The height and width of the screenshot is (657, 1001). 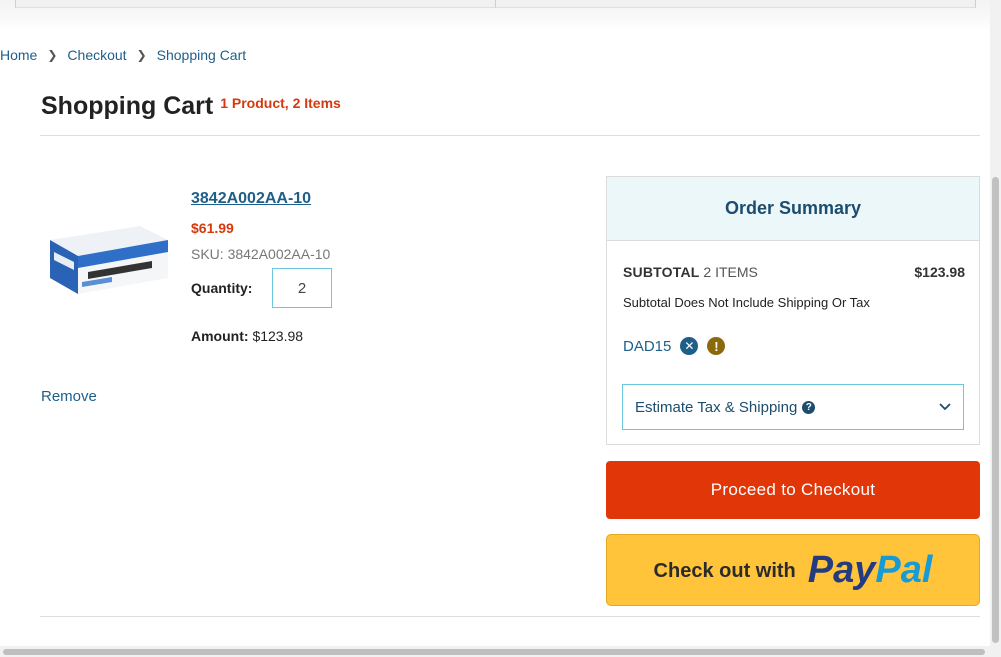 What do you see at coordinates (280, 103) in the screenshot?
I see `cart-count: 1 Product, 2 Items` at bounding box center [280, 103].